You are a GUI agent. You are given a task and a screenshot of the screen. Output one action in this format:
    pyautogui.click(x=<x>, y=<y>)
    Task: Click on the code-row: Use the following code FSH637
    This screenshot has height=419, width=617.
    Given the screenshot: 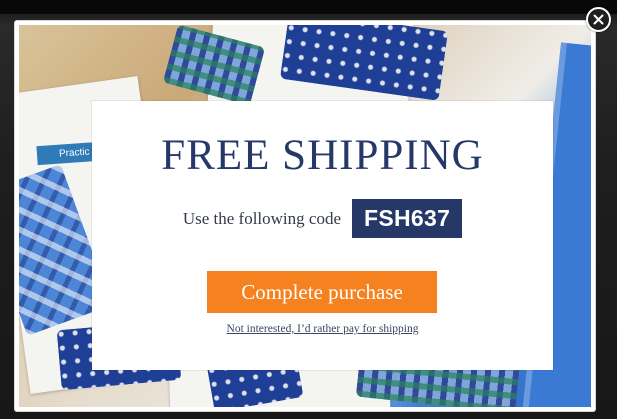 What is the action you would take?
    pyautogui.click(x=322, y=218)
    